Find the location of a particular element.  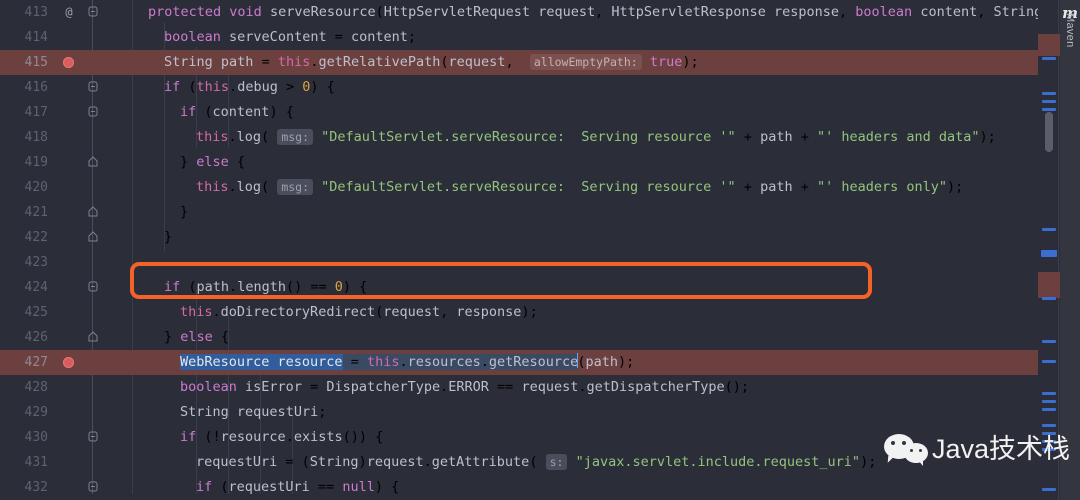

code-text: if (path.length() == 0) { is located at coordinates (265, 287).